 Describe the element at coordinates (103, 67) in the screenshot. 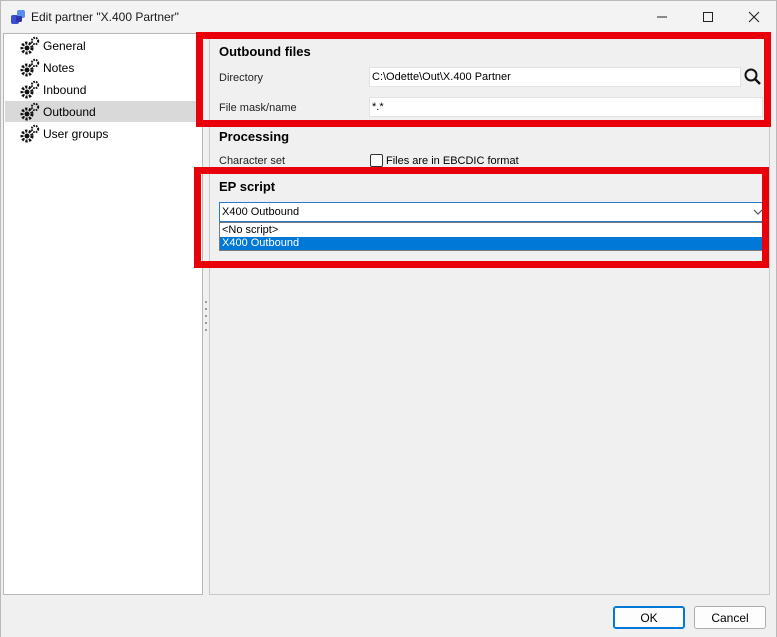

I see `sidebar-item-notes: Notes` at that location.